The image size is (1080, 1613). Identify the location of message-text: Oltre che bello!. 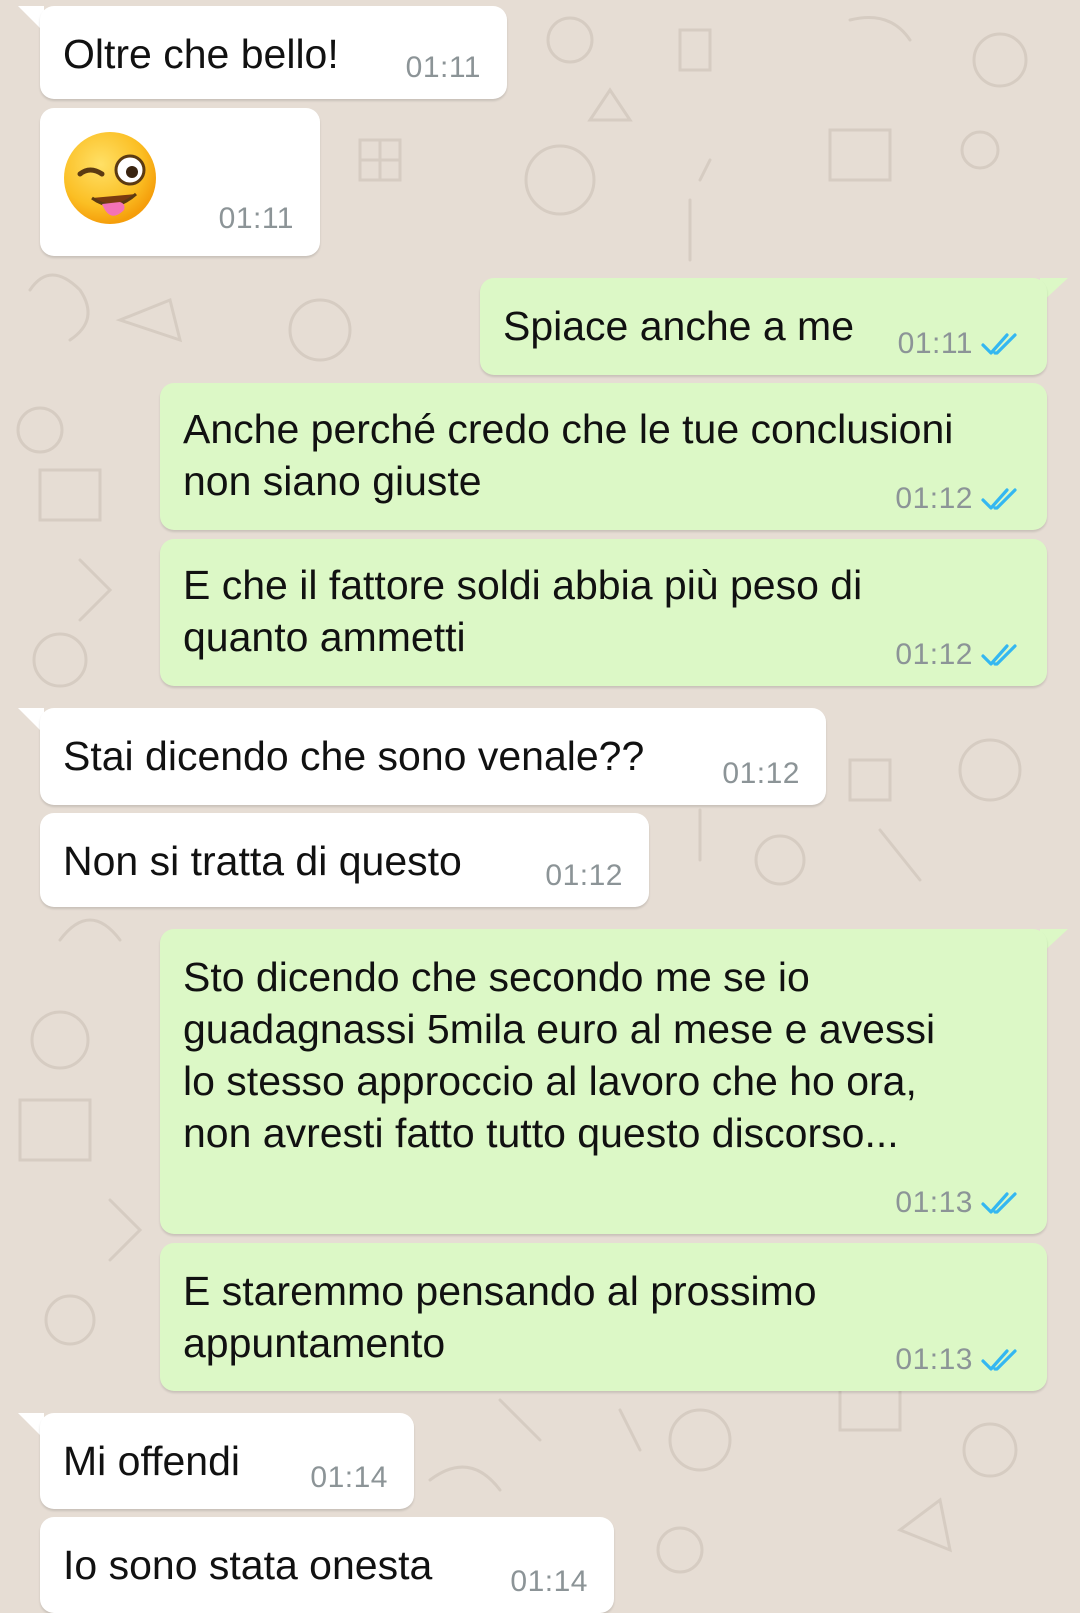
(201, 54).